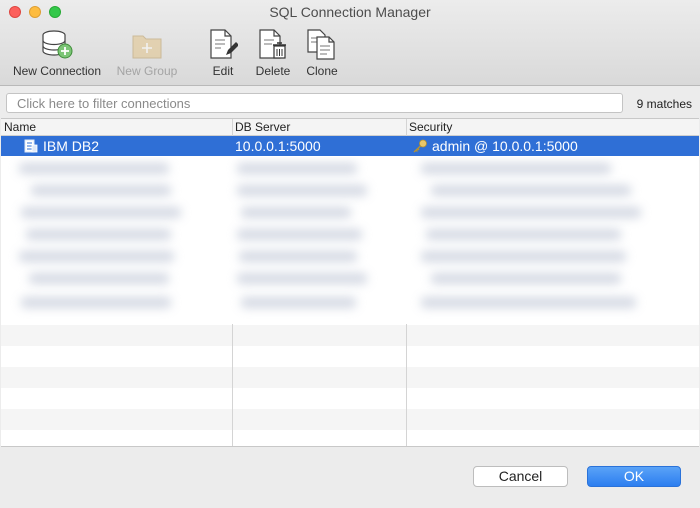  Describe the element at coordinates (520, 476) in the screenshot. I see `cancel-button: Cancel` at that location.